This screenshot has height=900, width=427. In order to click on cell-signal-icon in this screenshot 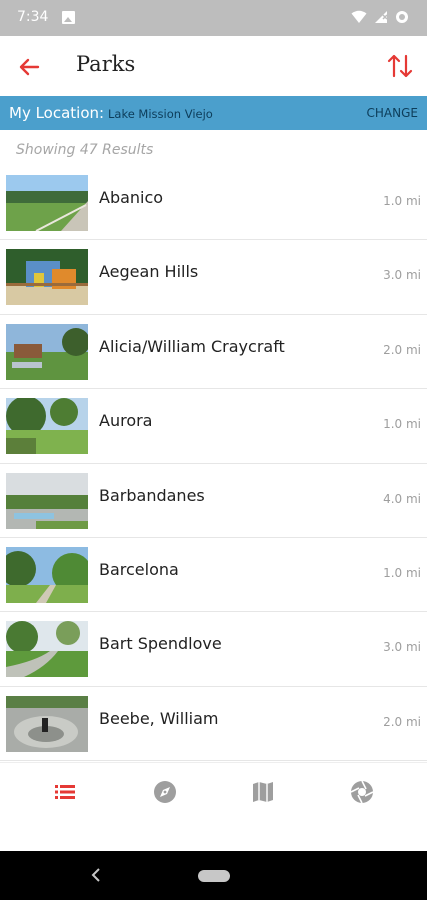, I will do `click(381, 17)`.